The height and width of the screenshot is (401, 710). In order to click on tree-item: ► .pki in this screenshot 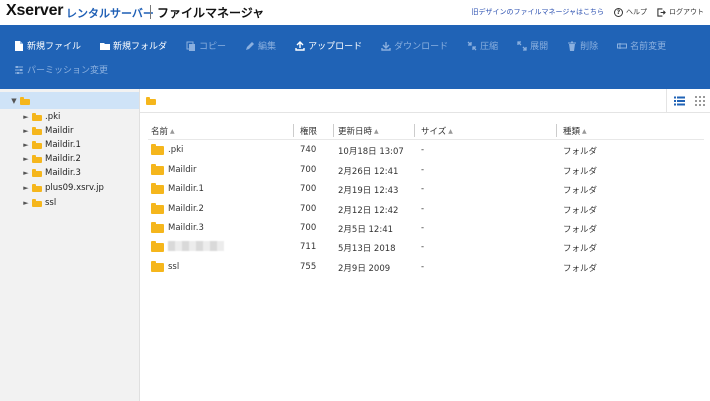, I will do `click(41, 117)`.